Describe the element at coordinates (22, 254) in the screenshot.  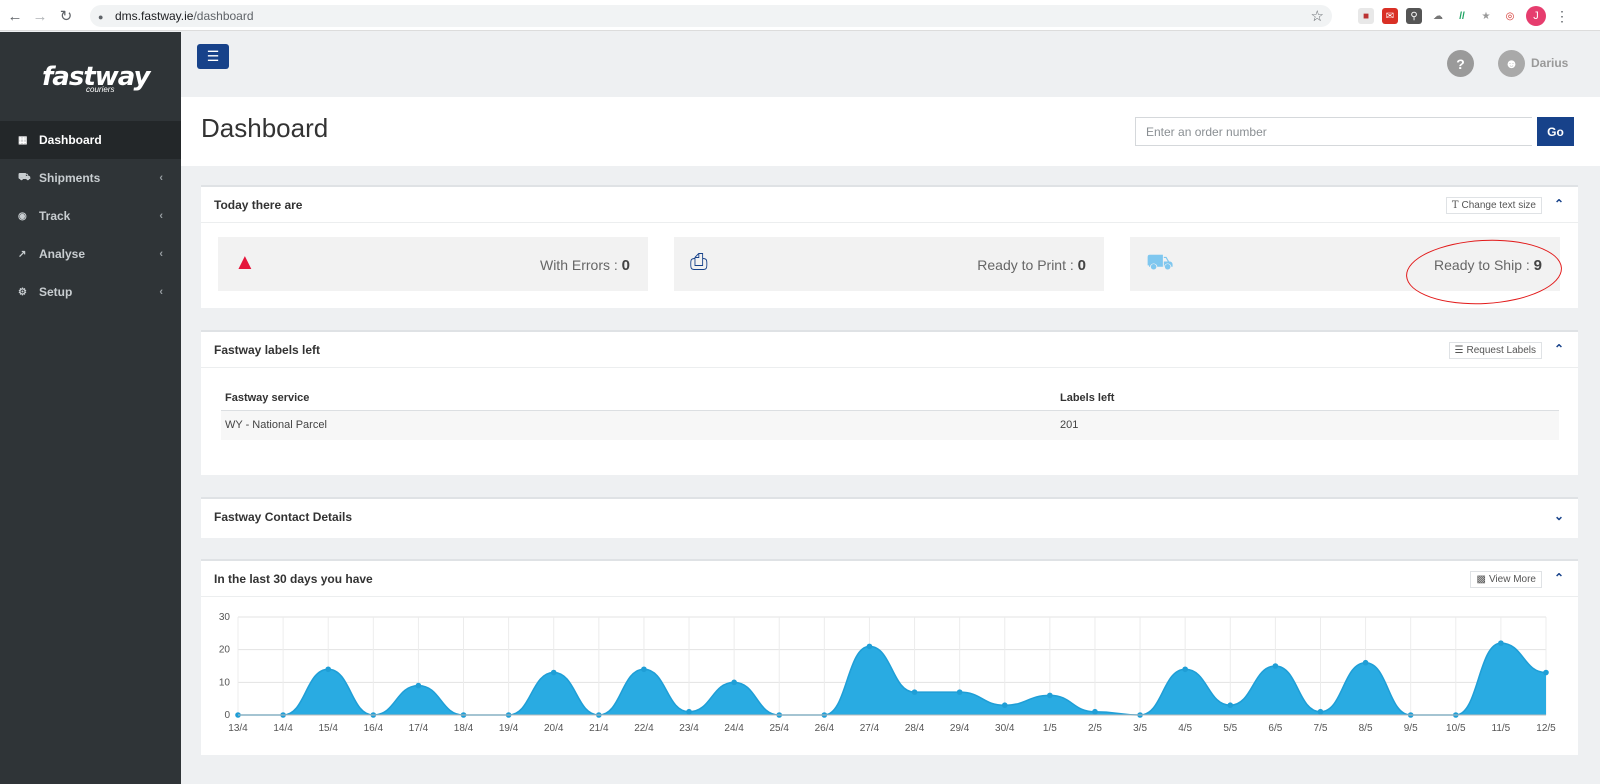
I see `line-chart-icon: ↗` at that location.